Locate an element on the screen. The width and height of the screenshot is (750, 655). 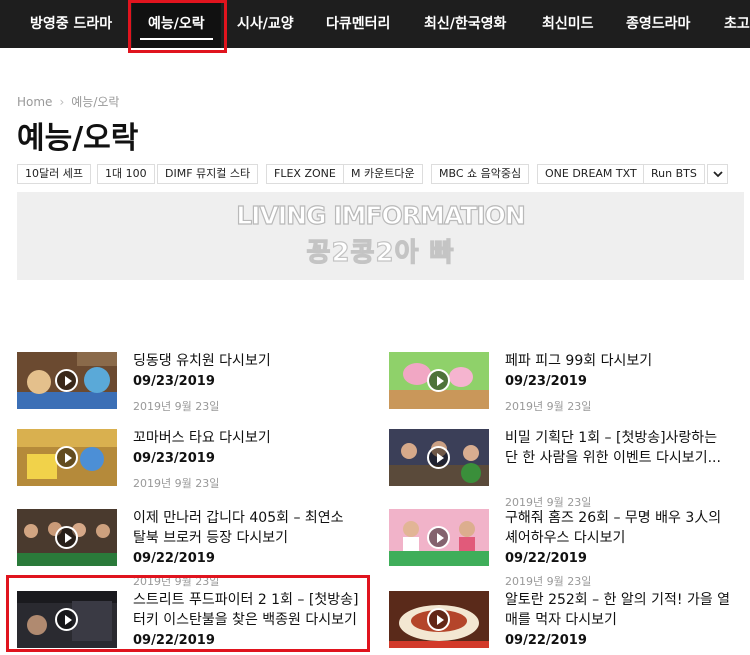
post-title: 페파 피그 99회 다시보기 09/23/2019 is located at coordinates (618, 371).